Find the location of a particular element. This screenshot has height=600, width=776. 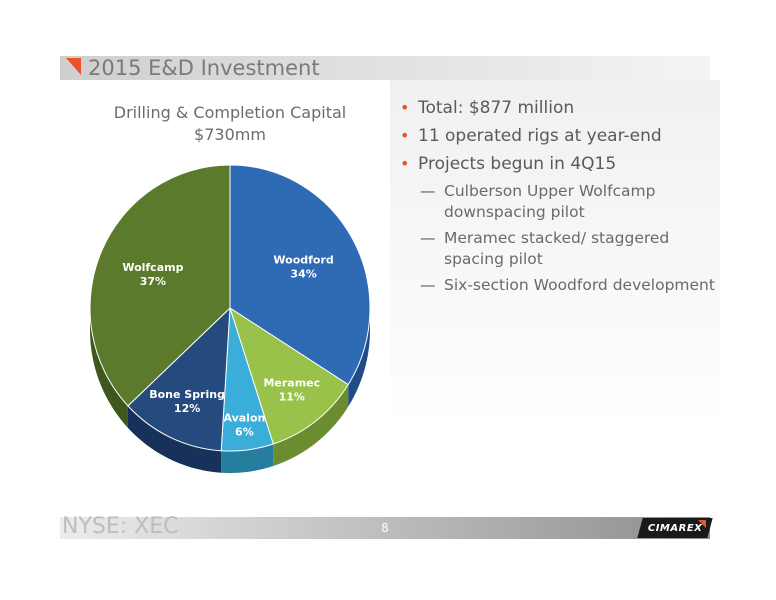

bullet-text: 11 operated rigs at year-end is located at coordinates (540, 136).